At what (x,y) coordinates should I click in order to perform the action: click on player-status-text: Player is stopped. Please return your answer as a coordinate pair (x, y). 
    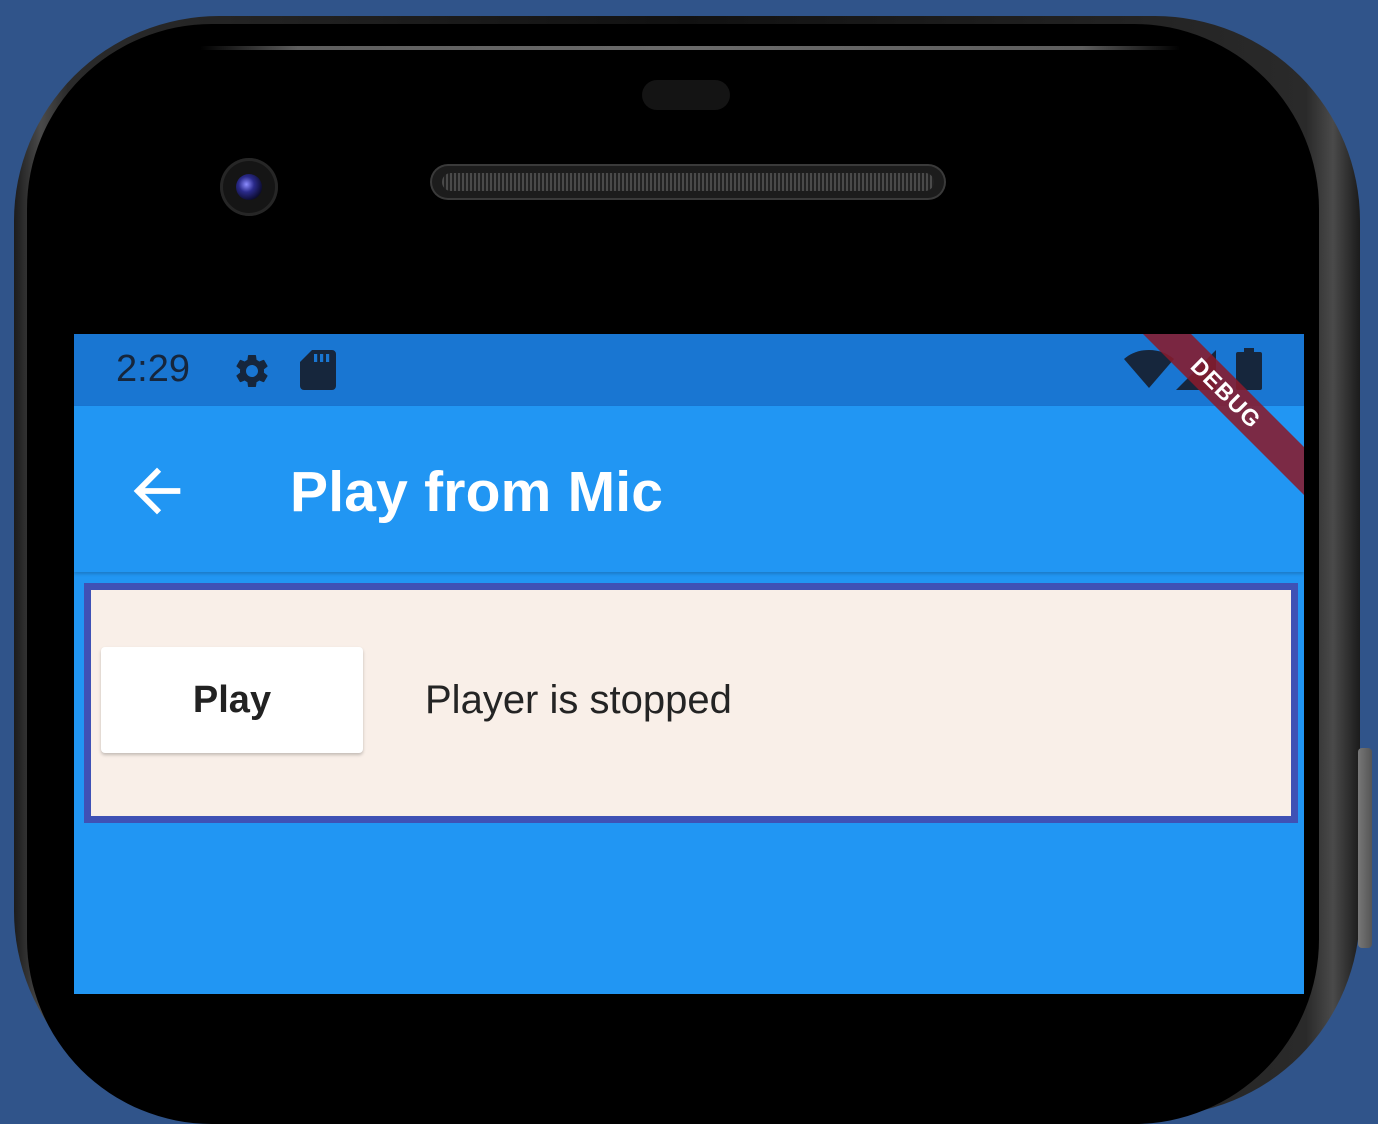
    Looking at the image, I should click on (578, 700).